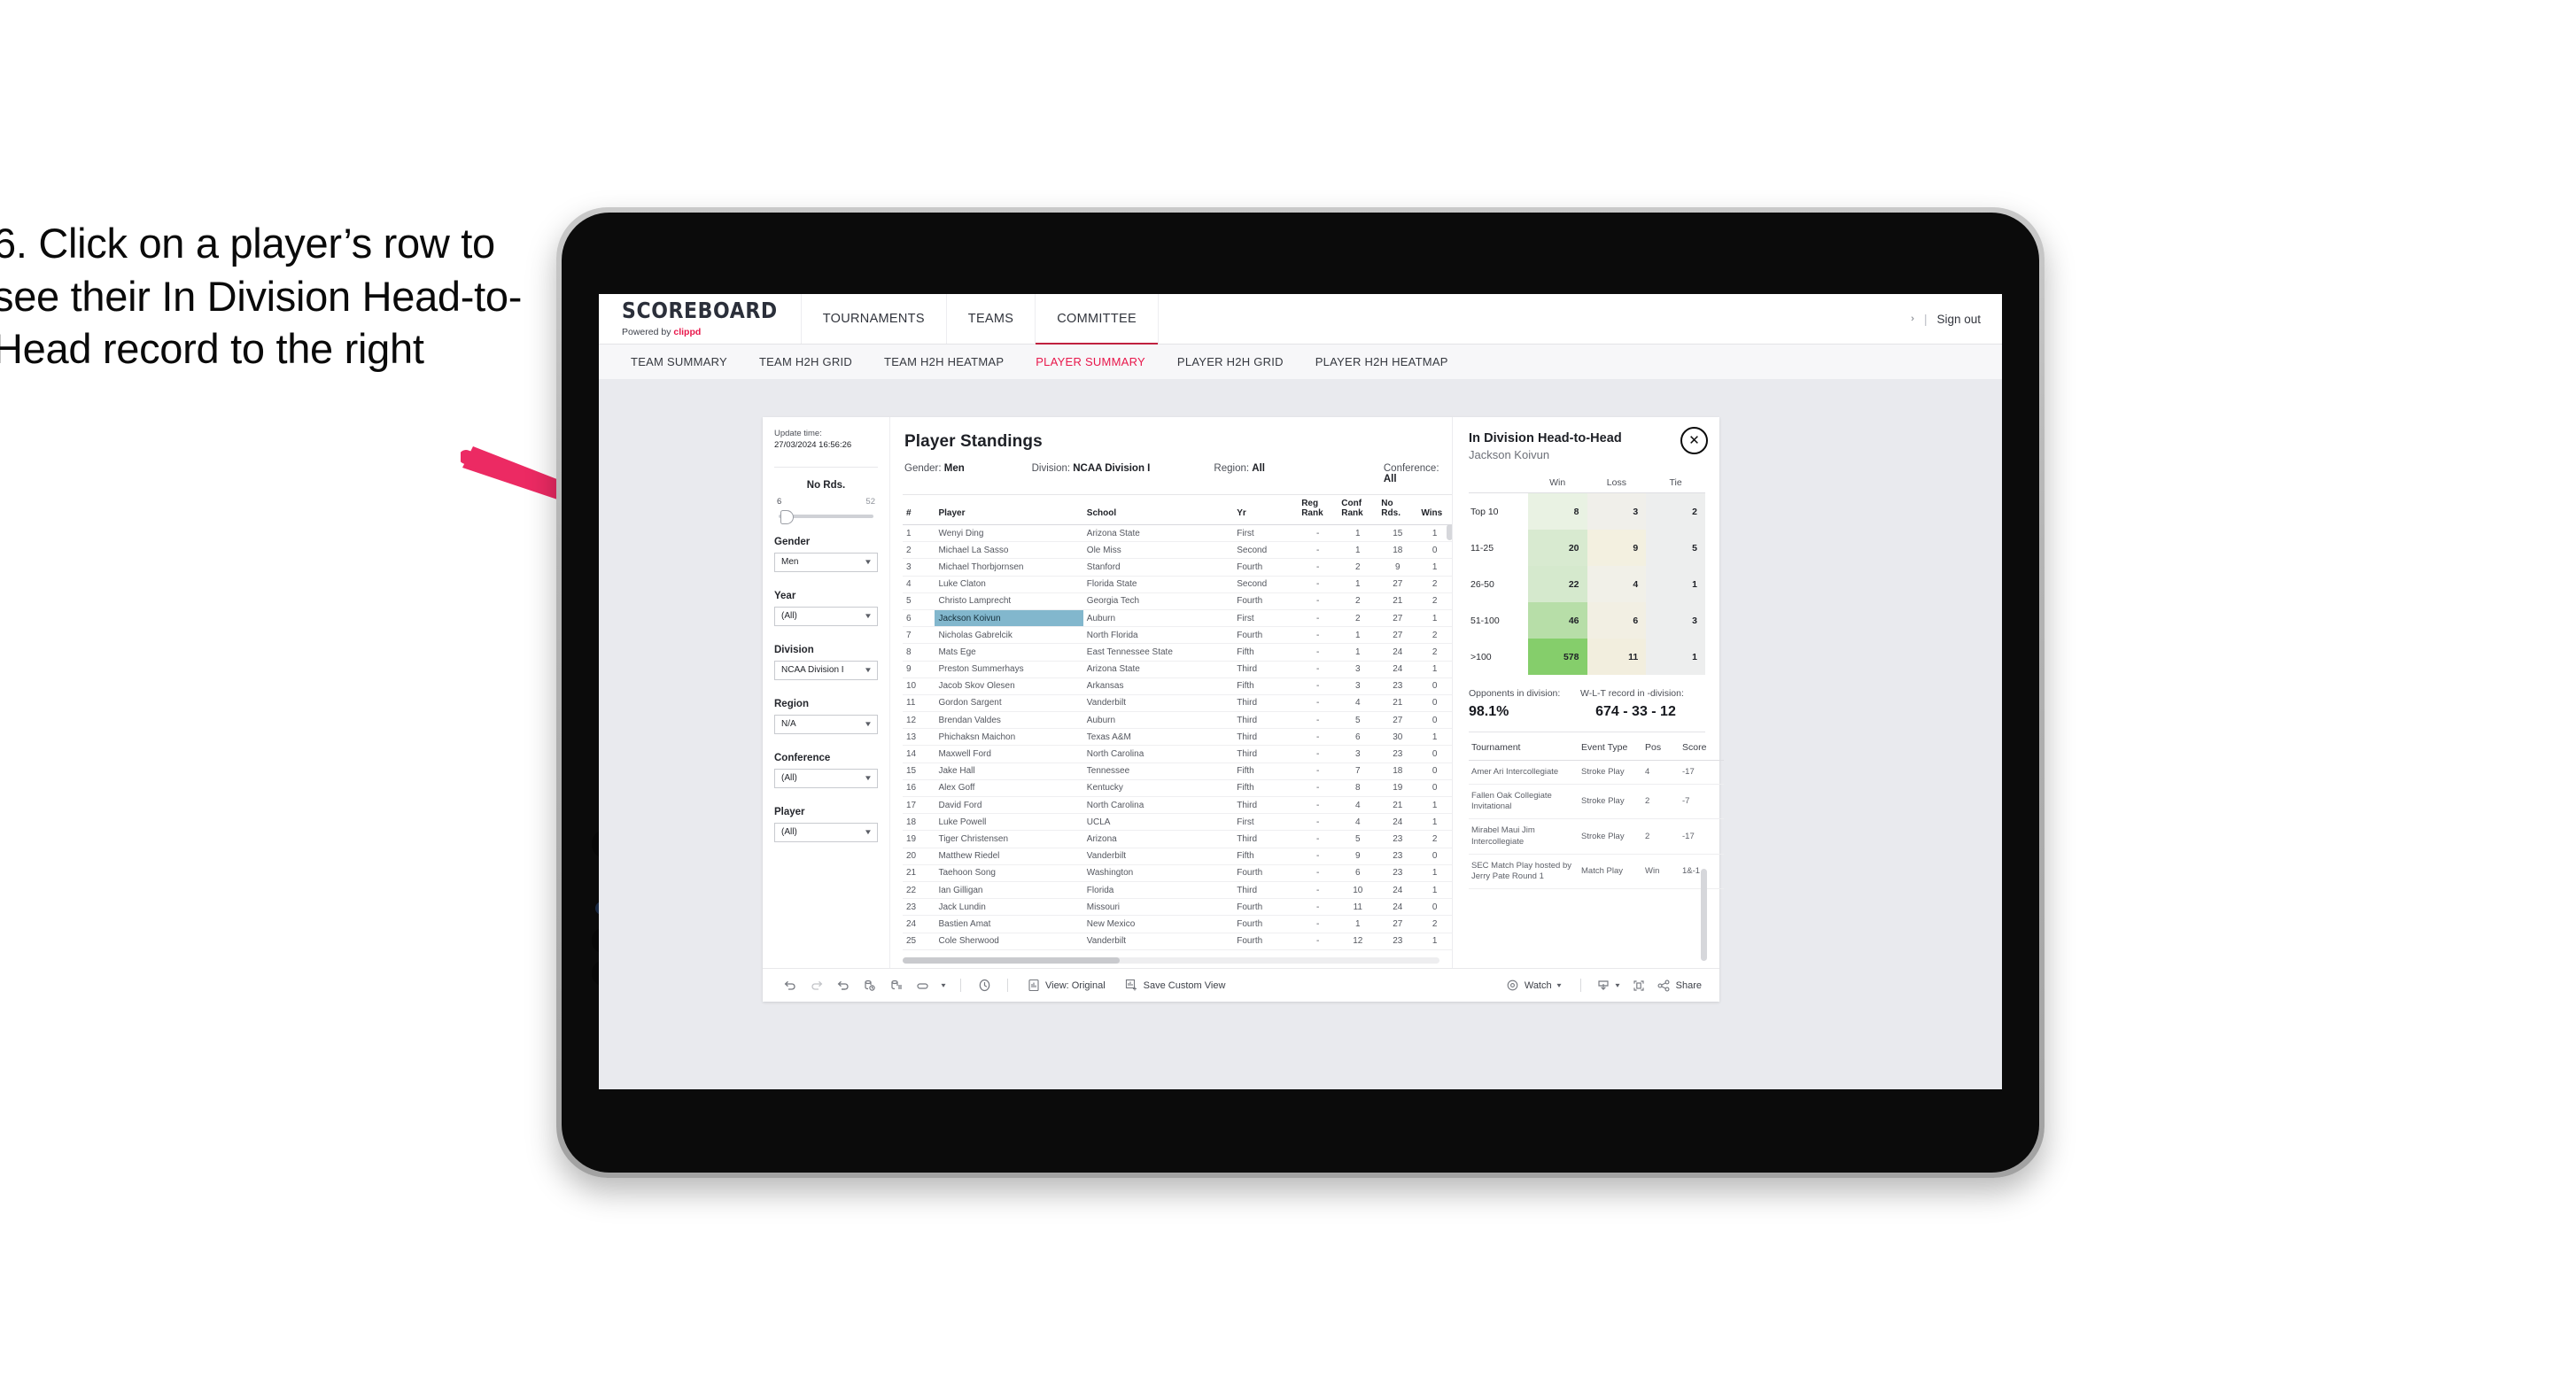 The image size is (2576, 1386). I want to click on col-conf-rank: Conf Rank, so click(1358, 510).